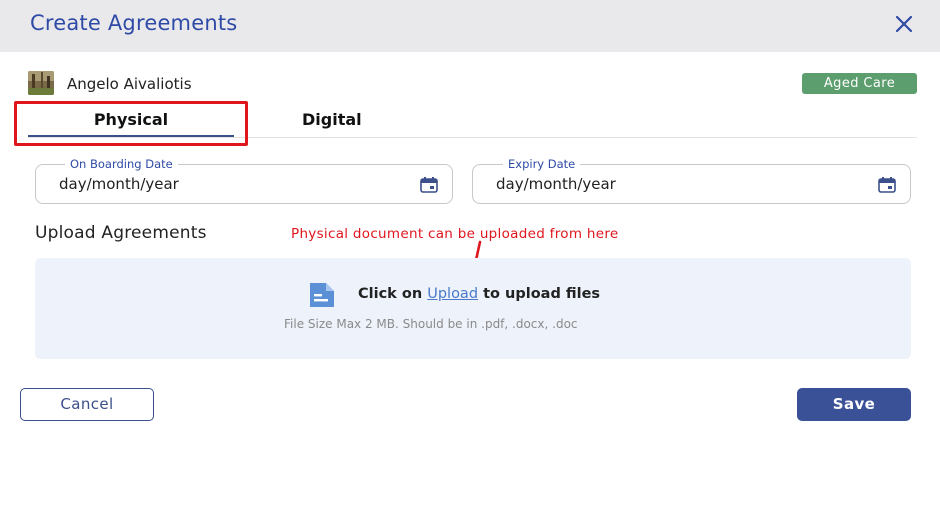 The height and width of the screenshot is (521, 940). Describe the element at coordinates (244, 180) in the screenshot. I see `onboarding-date-field: On Boarding Date day/month/year` at that location.